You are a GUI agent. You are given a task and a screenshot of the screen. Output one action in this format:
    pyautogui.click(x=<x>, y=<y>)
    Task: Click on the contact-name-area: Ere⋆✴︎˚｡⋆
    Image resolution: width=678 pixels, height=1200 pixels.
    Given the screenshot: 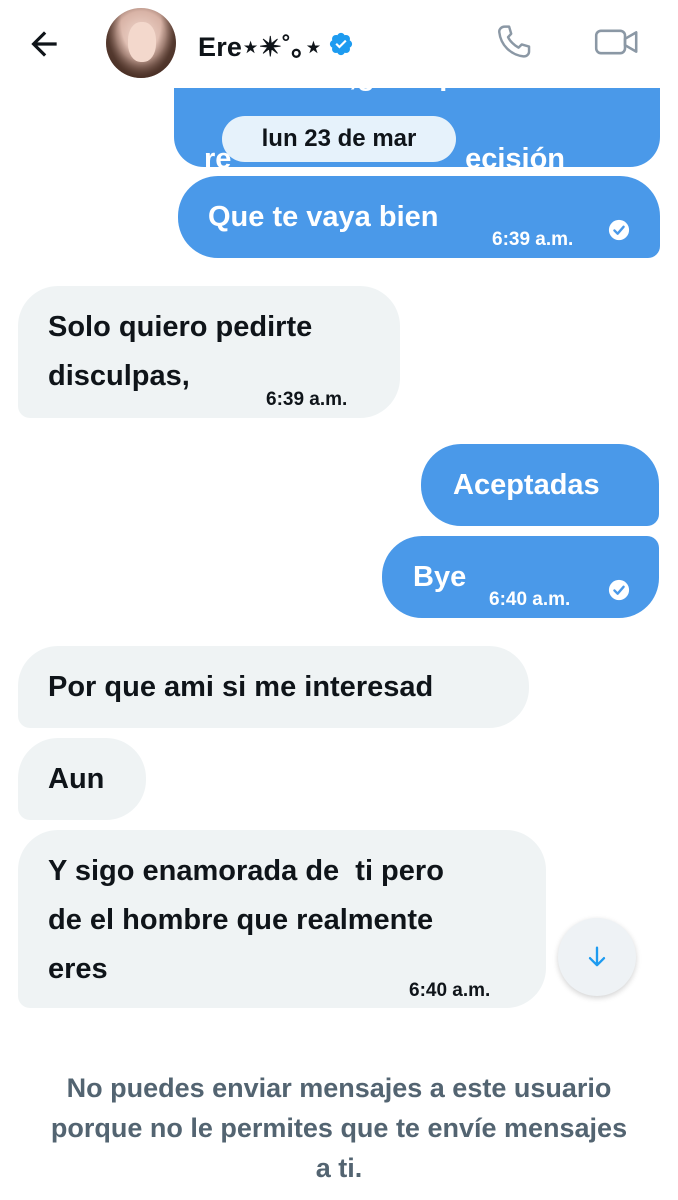 What is the action you would take?
    pyautogui.click(x=276, y=44)
    